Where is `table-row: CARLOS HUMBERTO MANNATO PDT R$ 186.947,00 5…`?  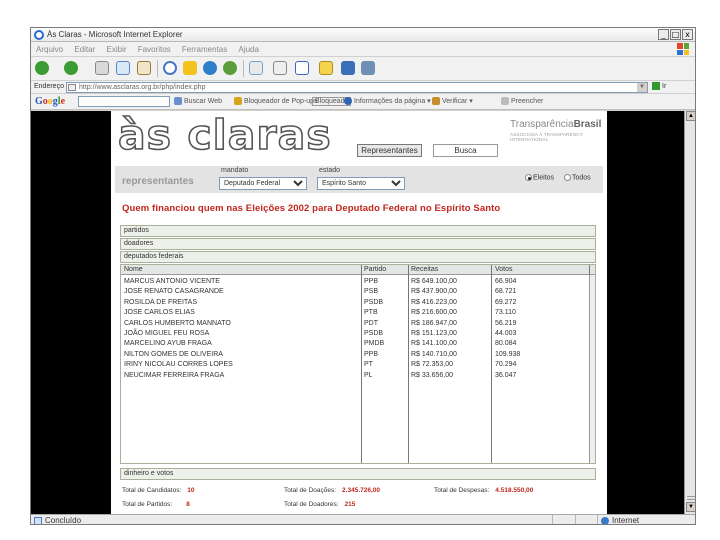
table-row: CARLOS HUMBERTO MANNATO PDT R$ 186.947,00 5… is located at coordinates (358, 324).